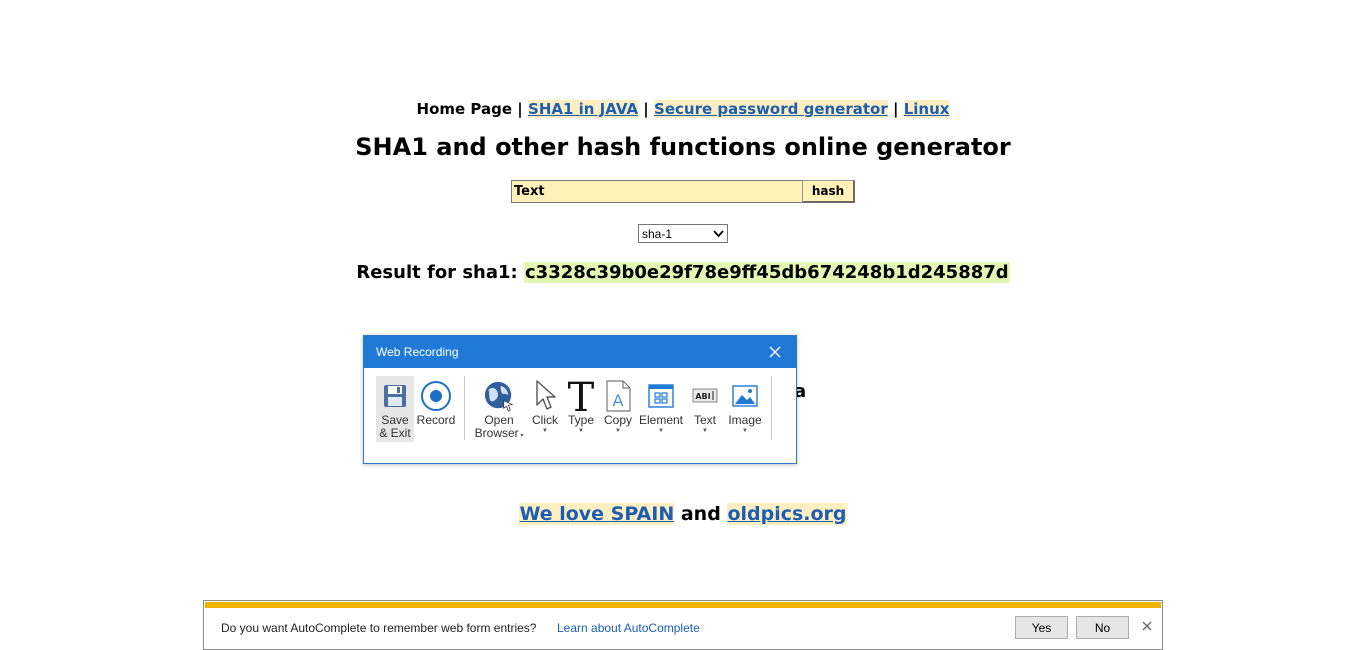  I want to click on document-icon: A, so click(618, 396).